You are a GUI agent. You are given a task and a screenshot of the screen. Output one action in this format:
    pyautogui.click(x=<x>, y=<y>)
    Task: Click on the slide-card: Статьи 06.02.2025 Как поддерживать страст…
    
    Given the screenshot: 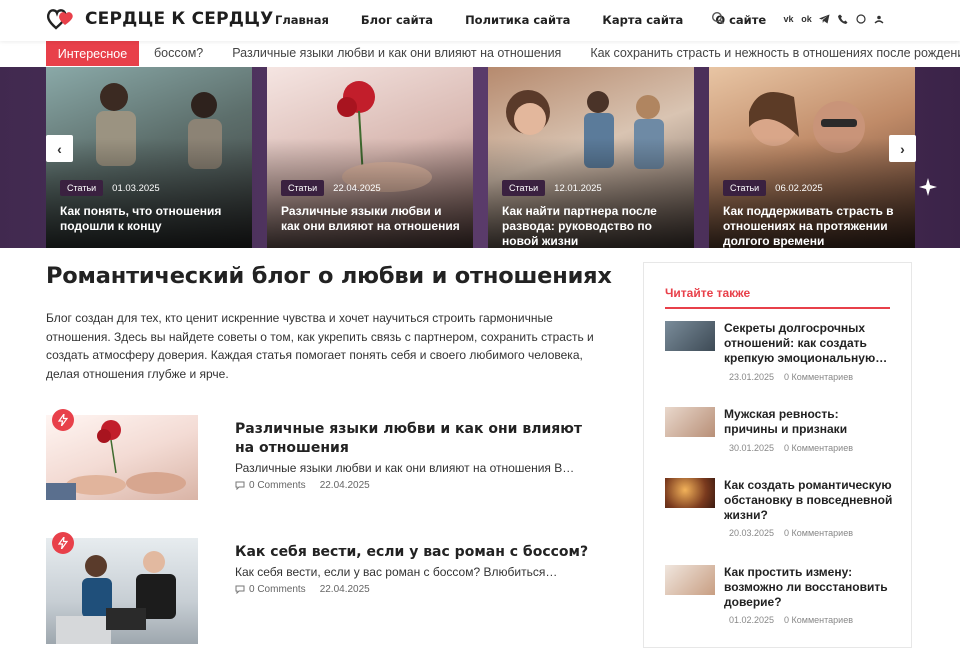 What is the action you would take?
    pyautogui.click(x=812, y=157)
    